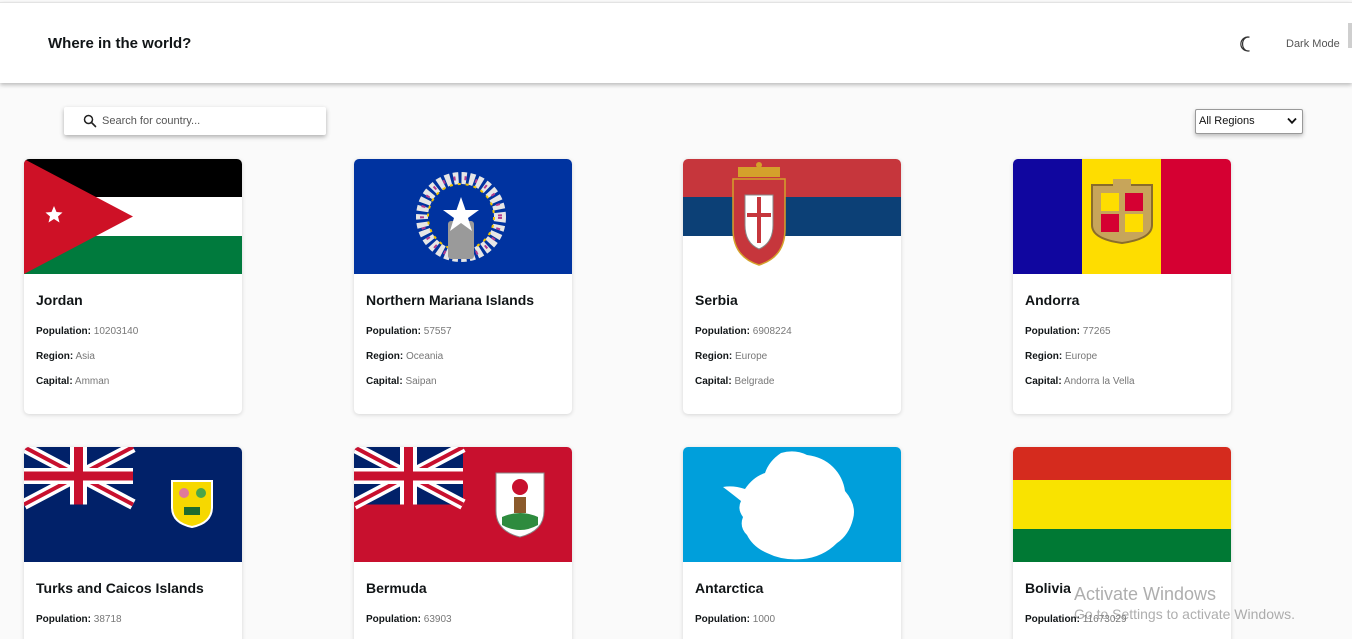 Image resolution: width=1352 pixels, height=639 pixels. I want to click on country-name: Jordan, so click(59, 300).